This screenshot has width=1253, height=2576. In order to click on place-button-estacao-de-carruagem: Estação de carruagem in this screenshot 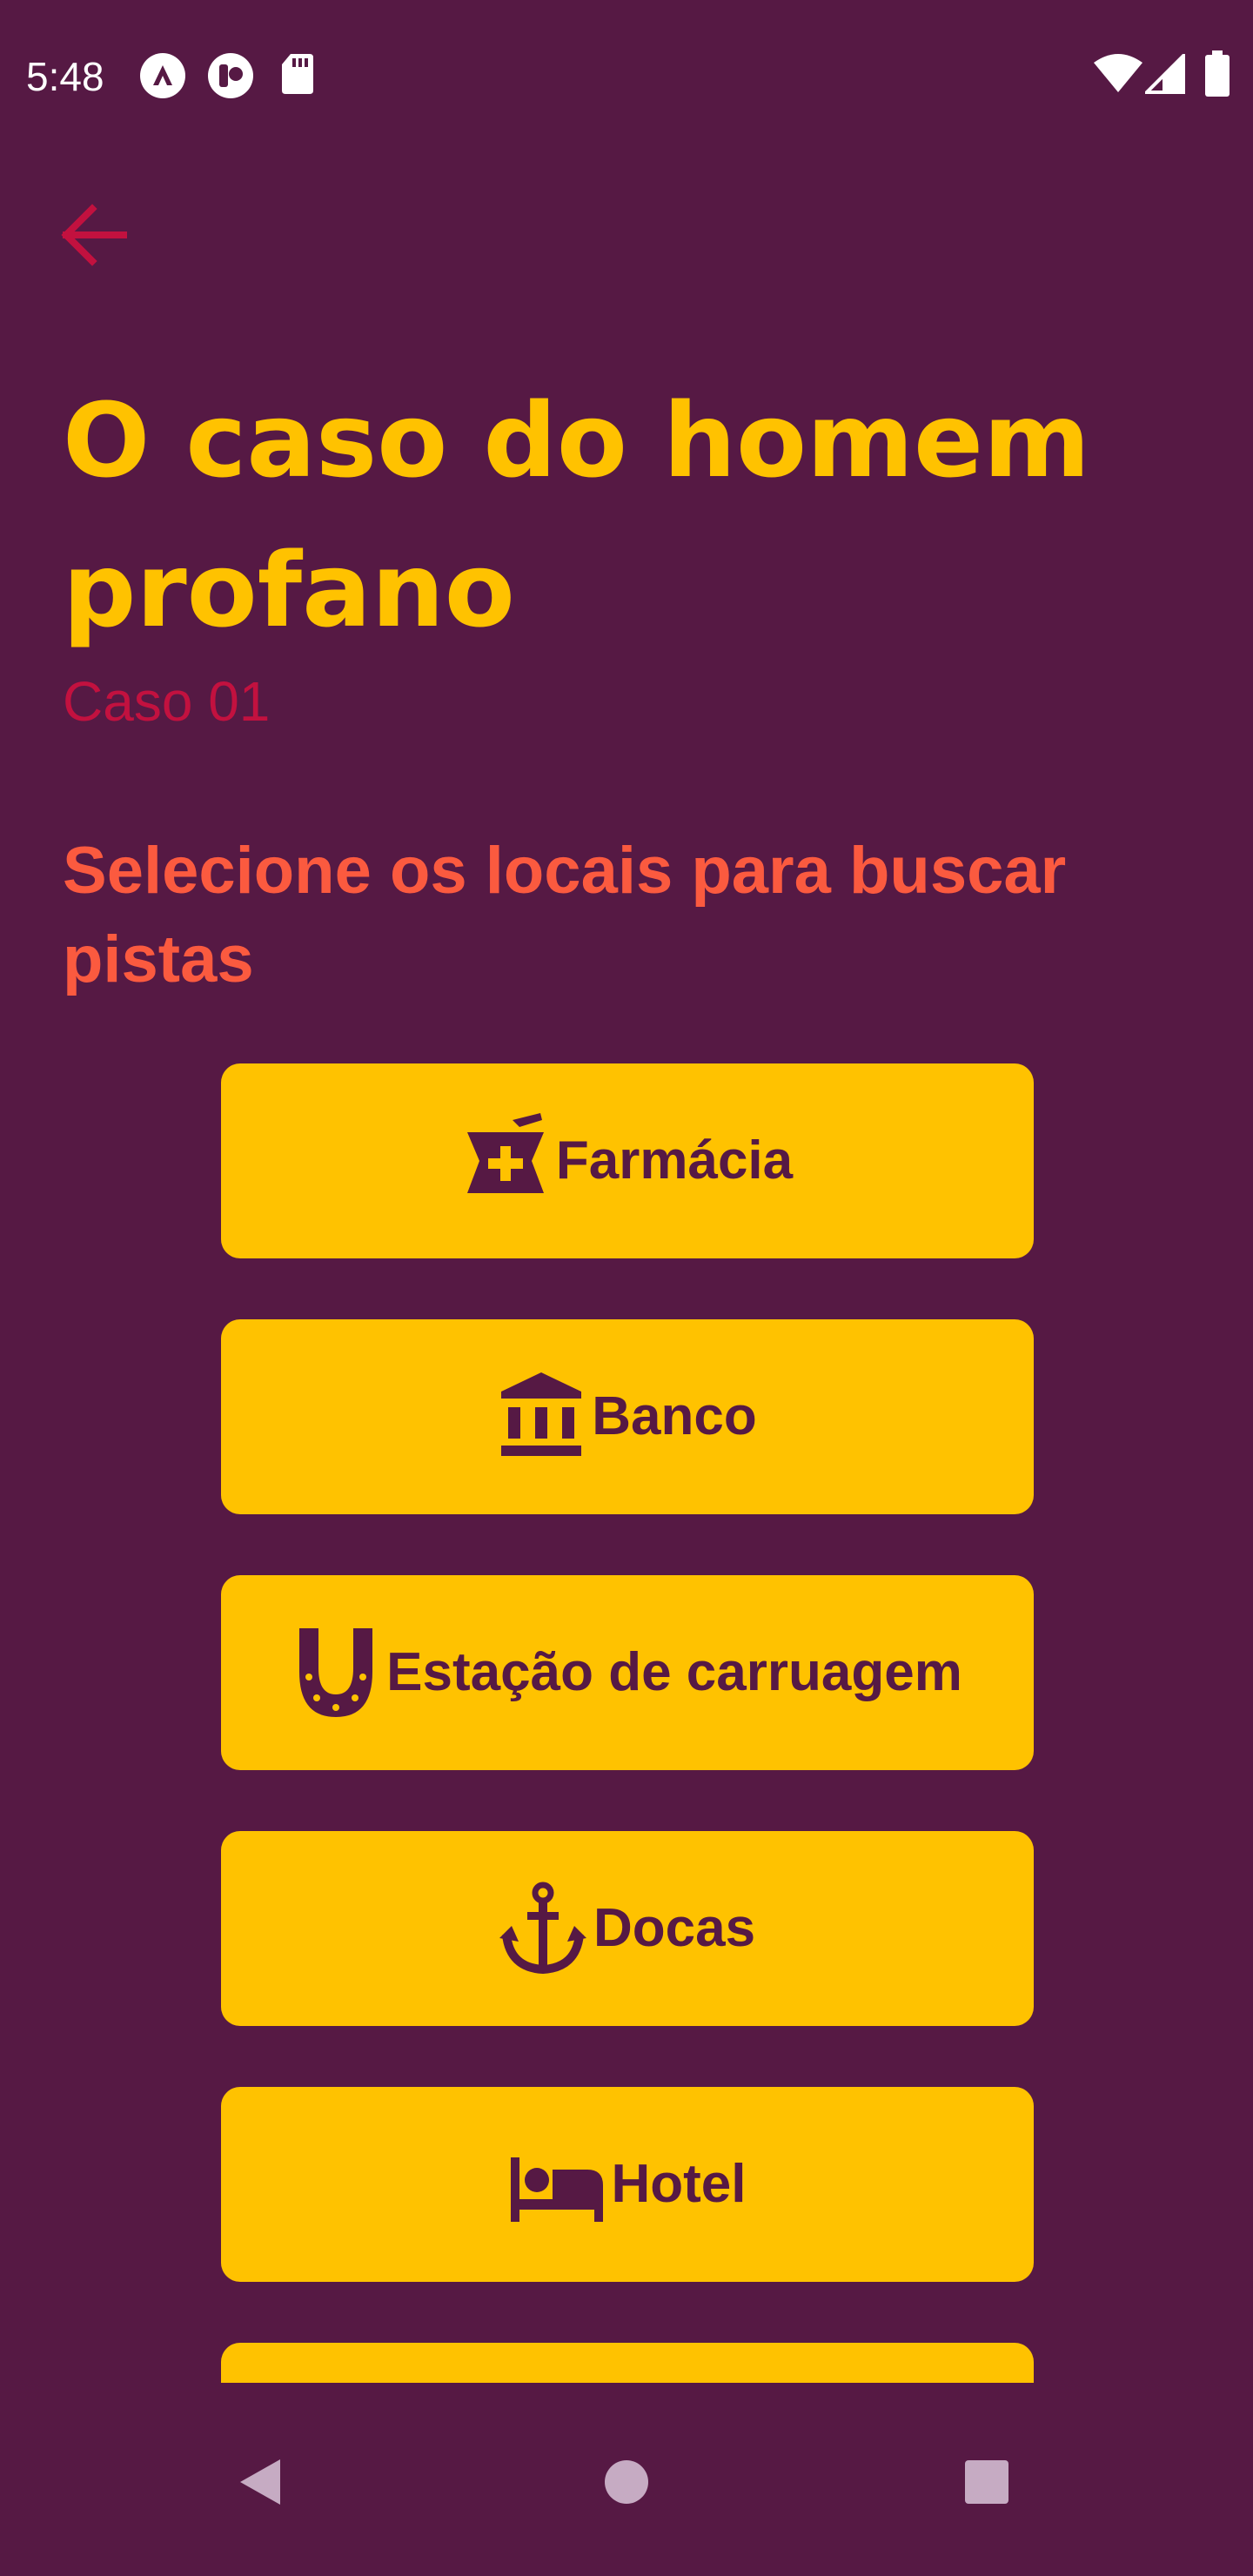, I will do `click(627, 1673)`.